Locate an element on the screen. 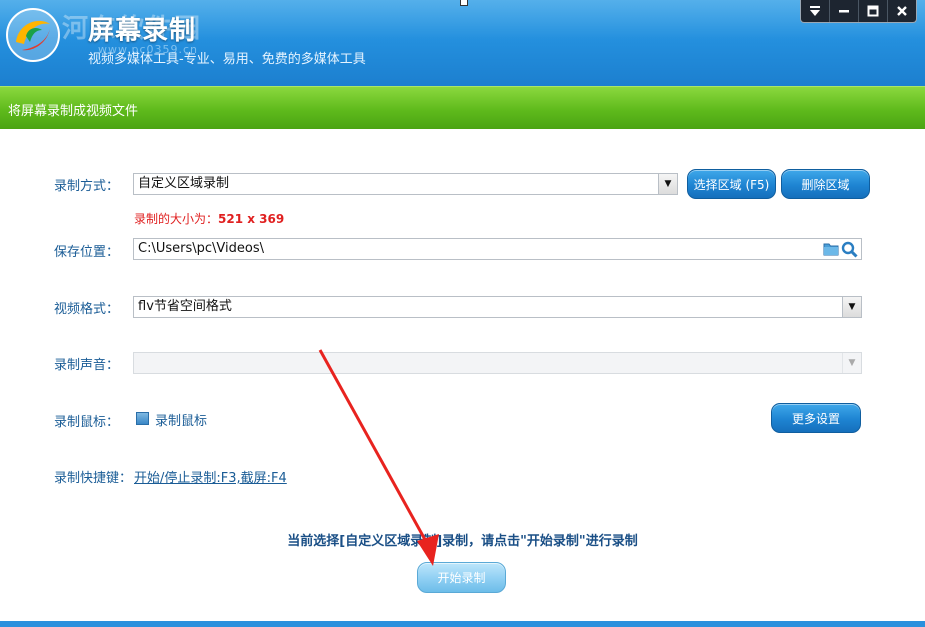 This screenshot has width=925, height=627. status-message: 当前选择[自定义区域录制]录制，请点击"开始录制"进行录制 is located at coordinates (462, 541).